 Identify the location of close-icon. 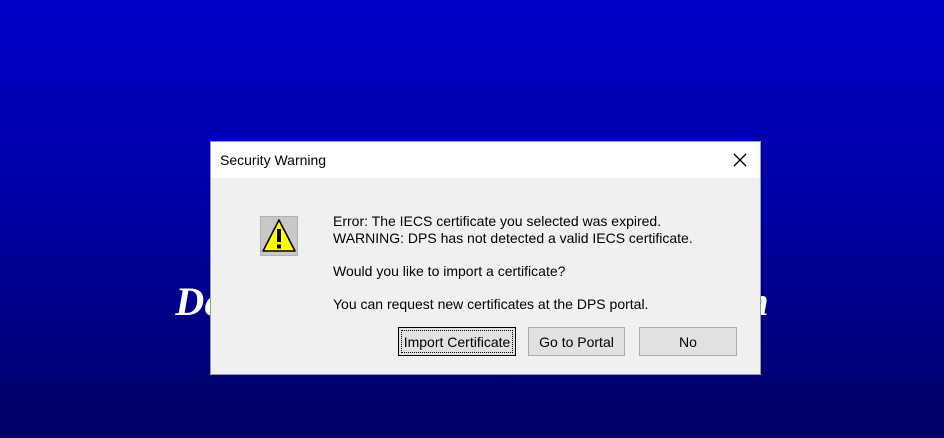
(740, 160).